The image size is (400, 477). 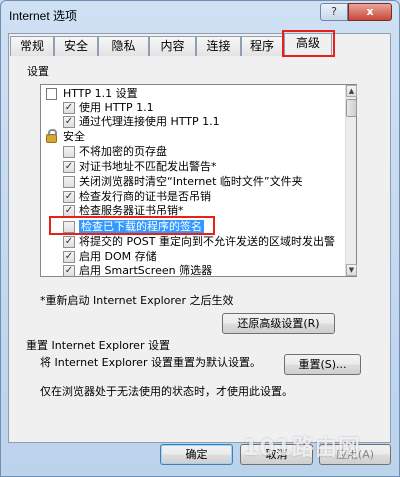 I want to click on list-item: 不将加密的页存盘, so click(x=194, y=152).